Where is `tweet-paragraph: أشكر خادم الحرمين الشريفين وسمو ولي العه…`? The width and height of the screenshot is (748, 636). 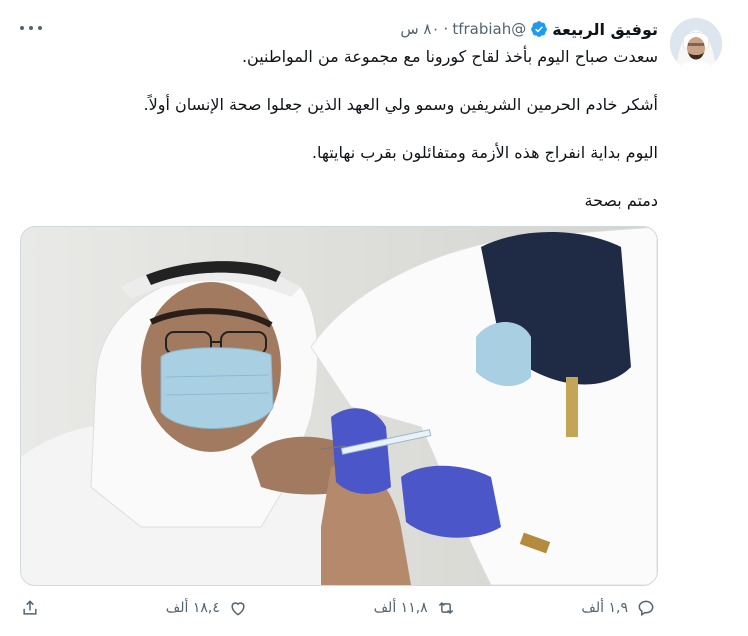 tweet-paragraph: أشكر خادم الحرمين الشريفين وسمو ولي العه… is located at coordinates (400, 104).